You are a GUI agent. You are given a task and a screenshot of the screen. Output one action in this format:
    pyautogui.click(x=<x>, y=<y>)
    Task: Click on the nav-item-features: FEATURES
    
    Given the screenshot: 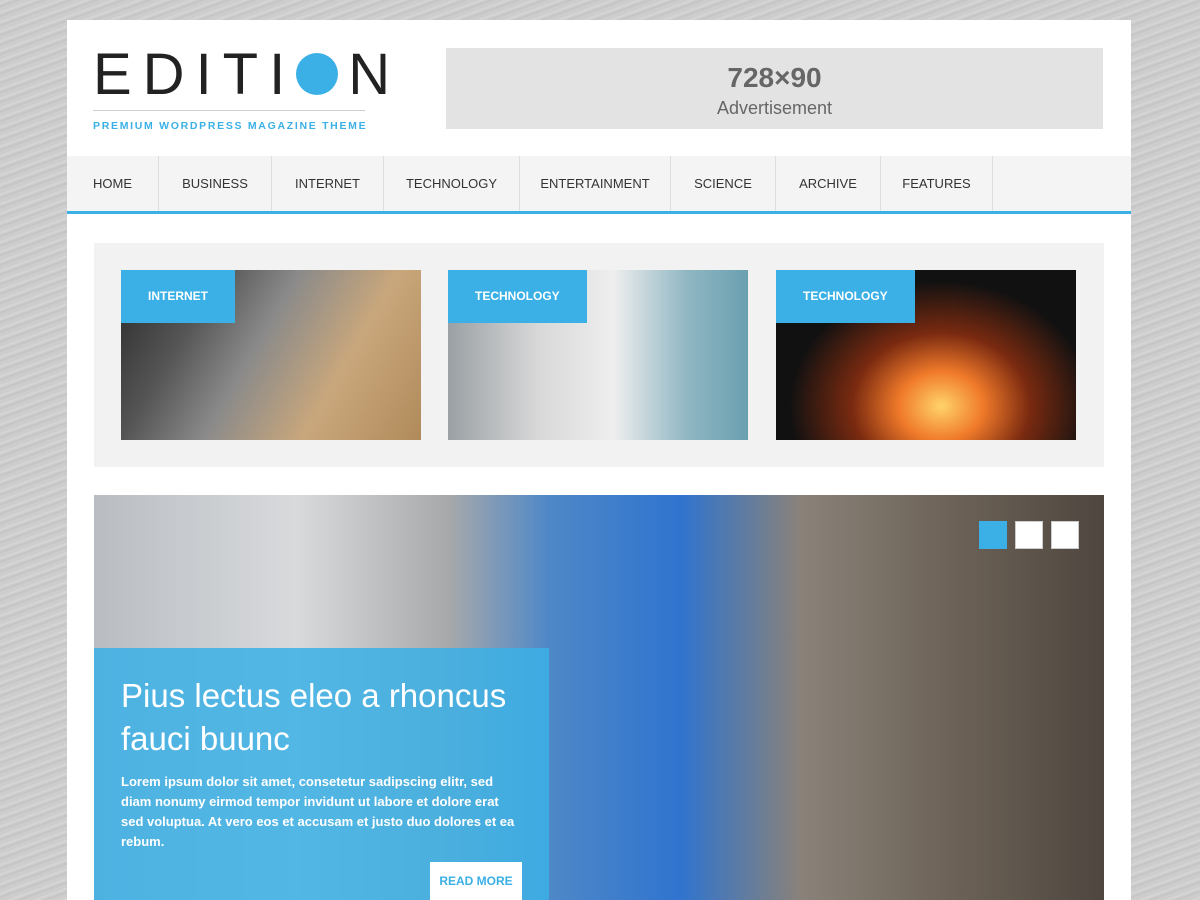 What is the action you would take?
    pyautogui.click(x=937, y=183)
    